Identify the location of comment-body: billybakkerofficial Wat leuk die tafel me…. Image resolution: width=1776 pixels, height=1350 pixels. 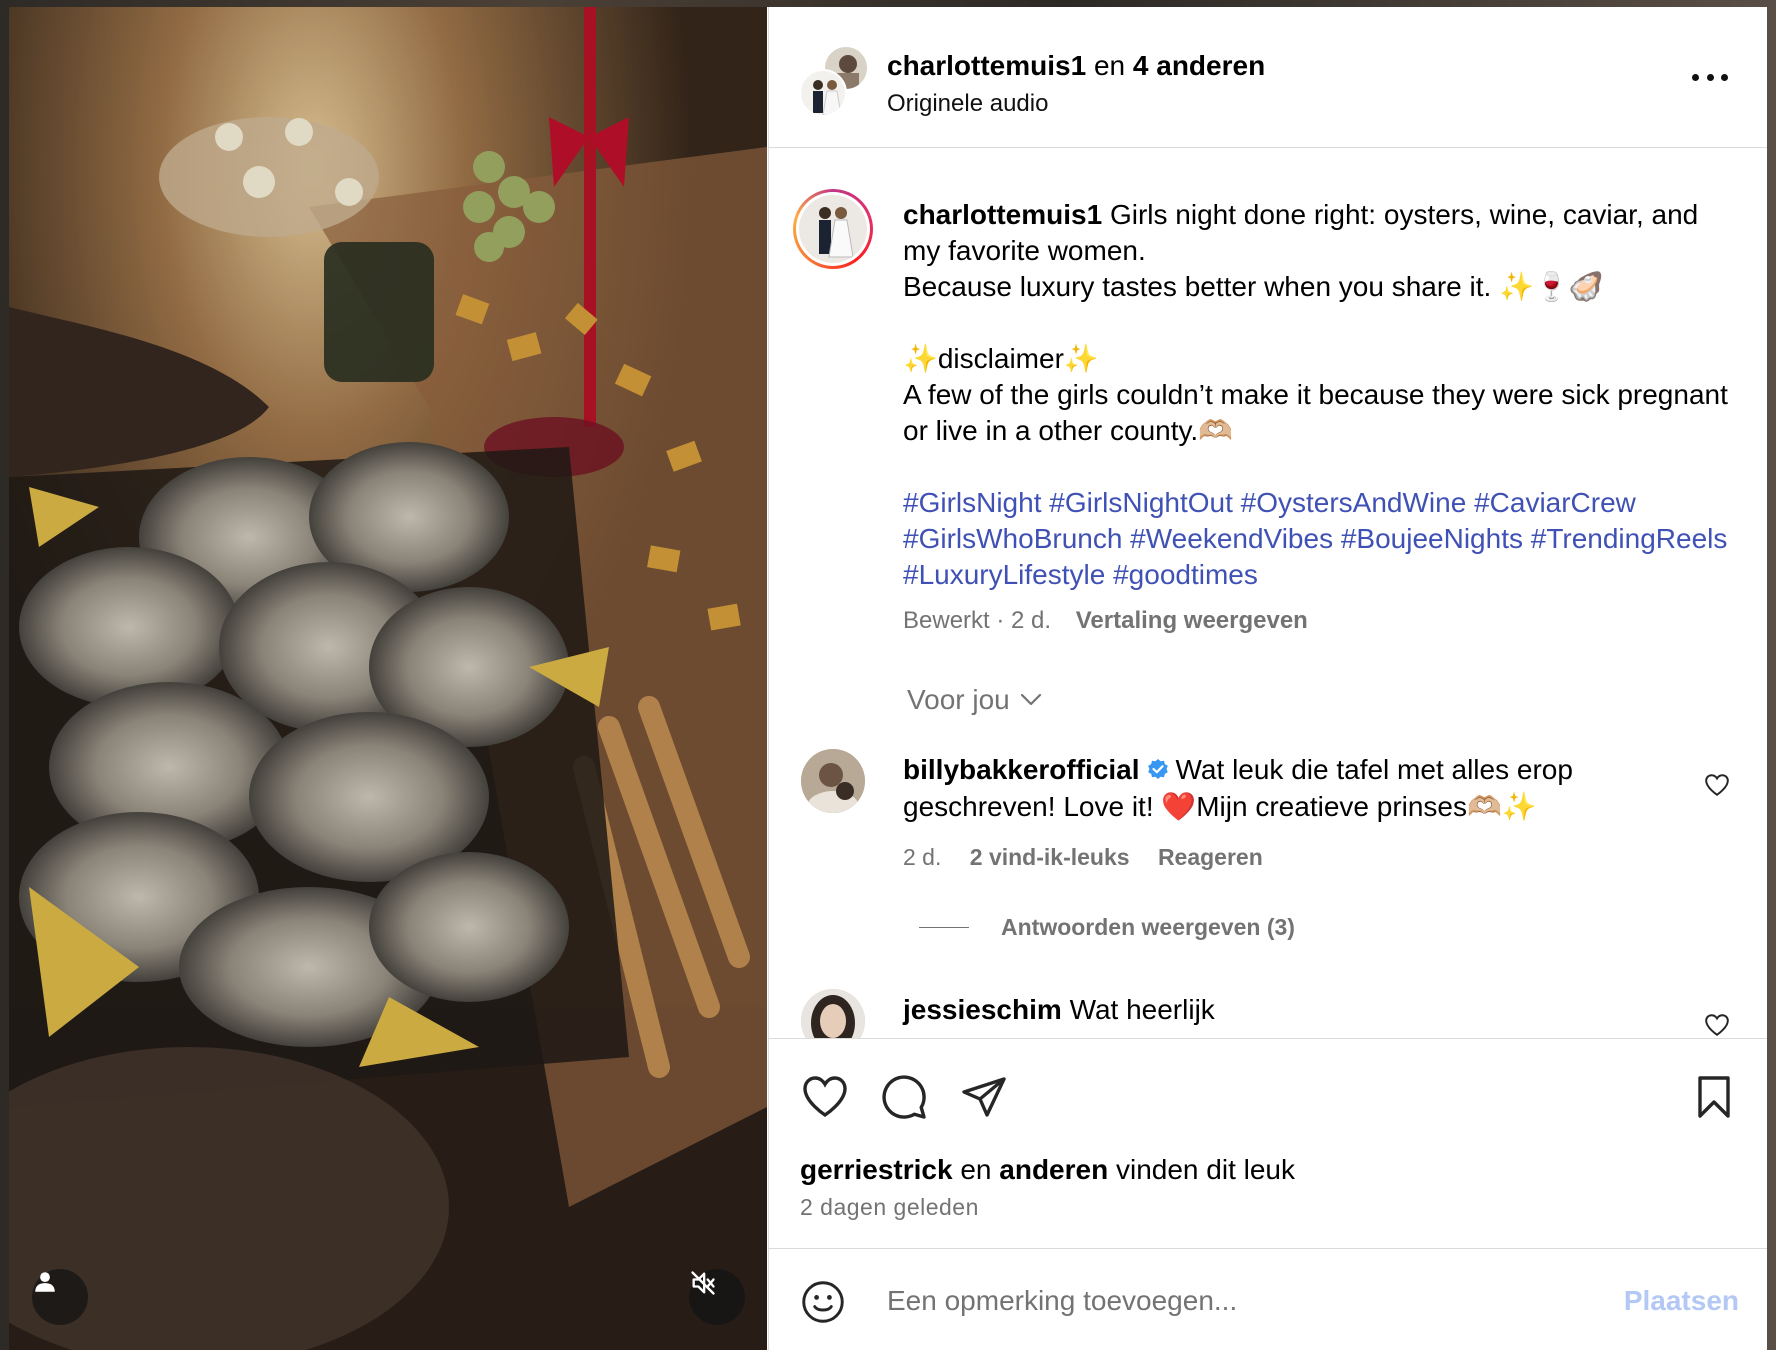
(1283, 788).